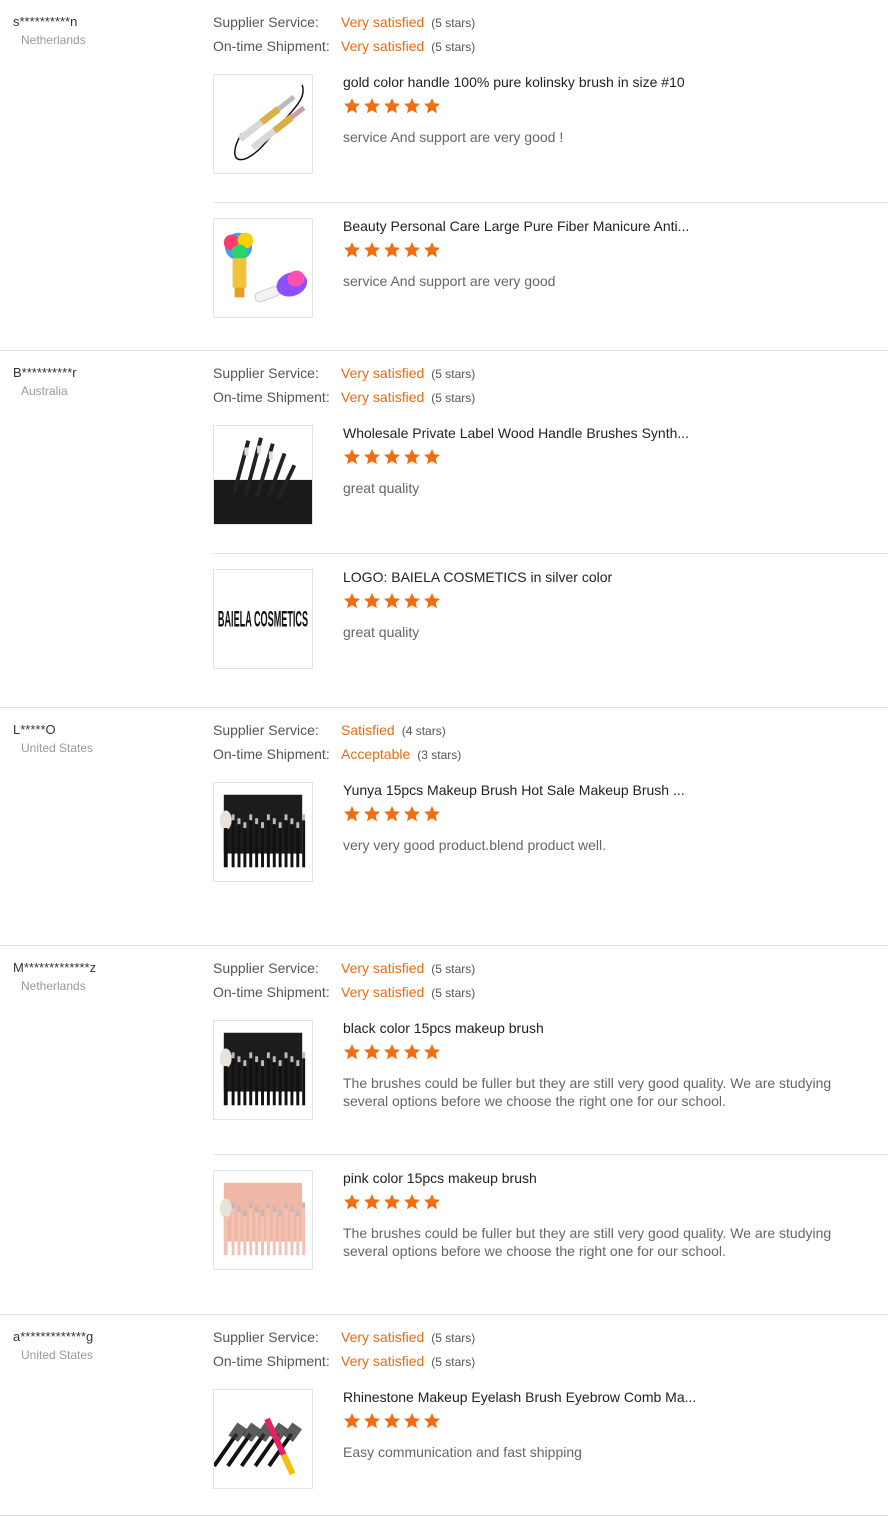 Image resolution: width=888 pixels, height=1517 pixels. Describe the element at coordinates (439, 755) in the screenshot. I see `shipment-stars: (3 stars)` at that location.